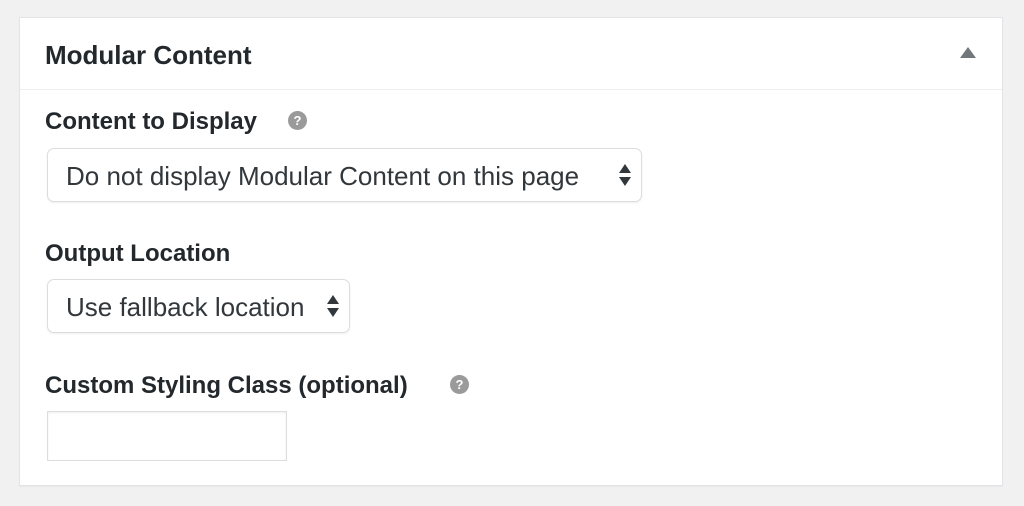  What do you see at coordinates (226, 385) in the screenshot?
I see `custom-styling-class-label: Custom Styling Class (optional)` at bounding box center [226, 385].